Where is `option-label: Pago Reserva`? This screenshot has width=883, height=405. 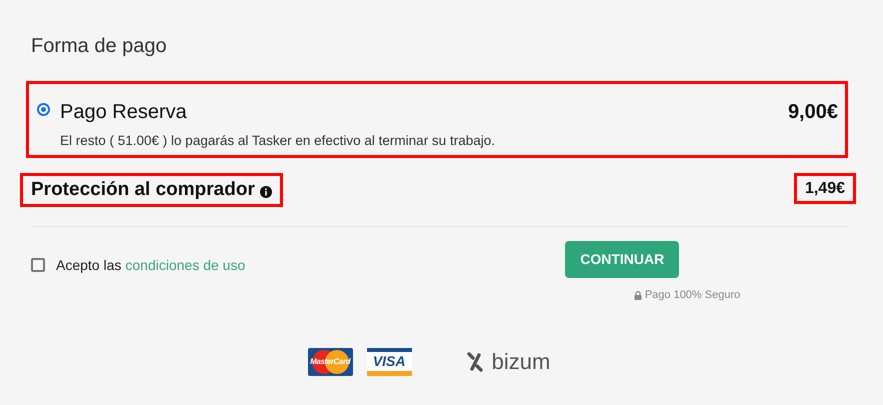
option-label: Pago Reserva is located at coordinates (123, 112).